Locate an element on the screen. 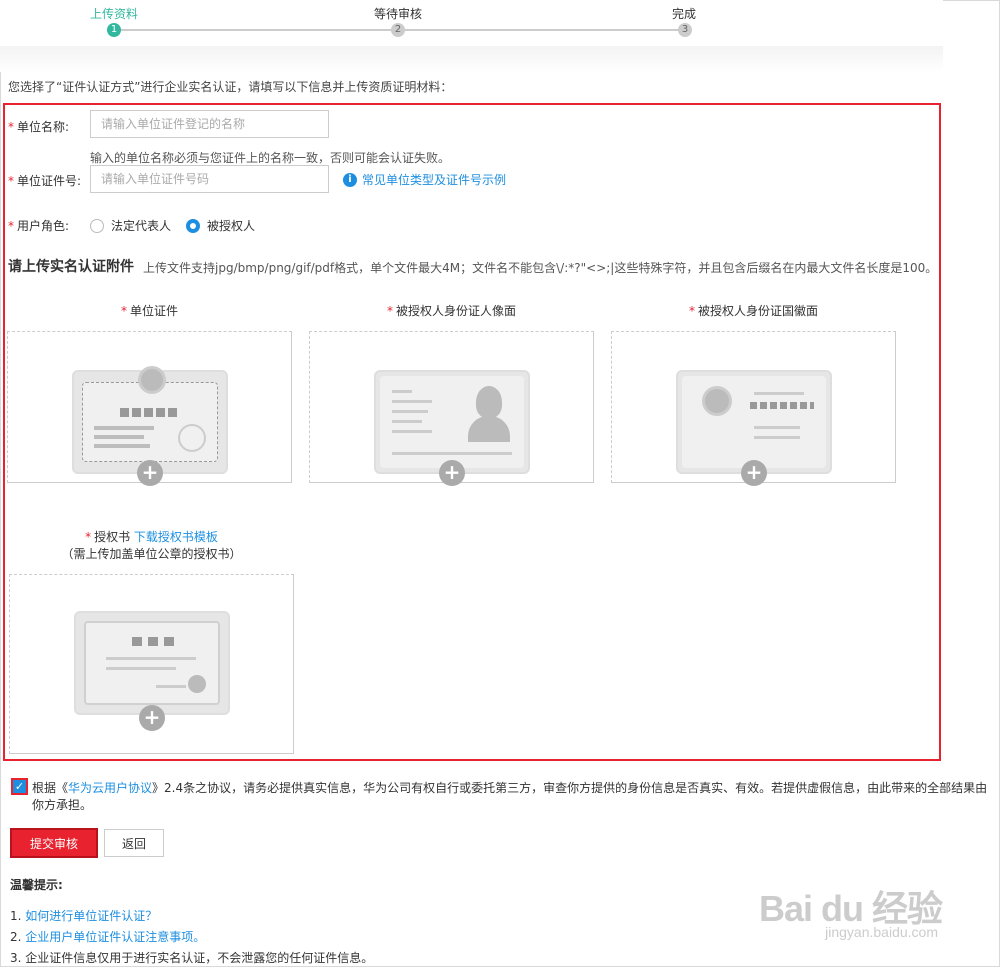 This screenshot has height=967, width=1000. tip-item-2: 2. 企业用户单位证件认证注意事项。 is located at coordinates (107, 936).